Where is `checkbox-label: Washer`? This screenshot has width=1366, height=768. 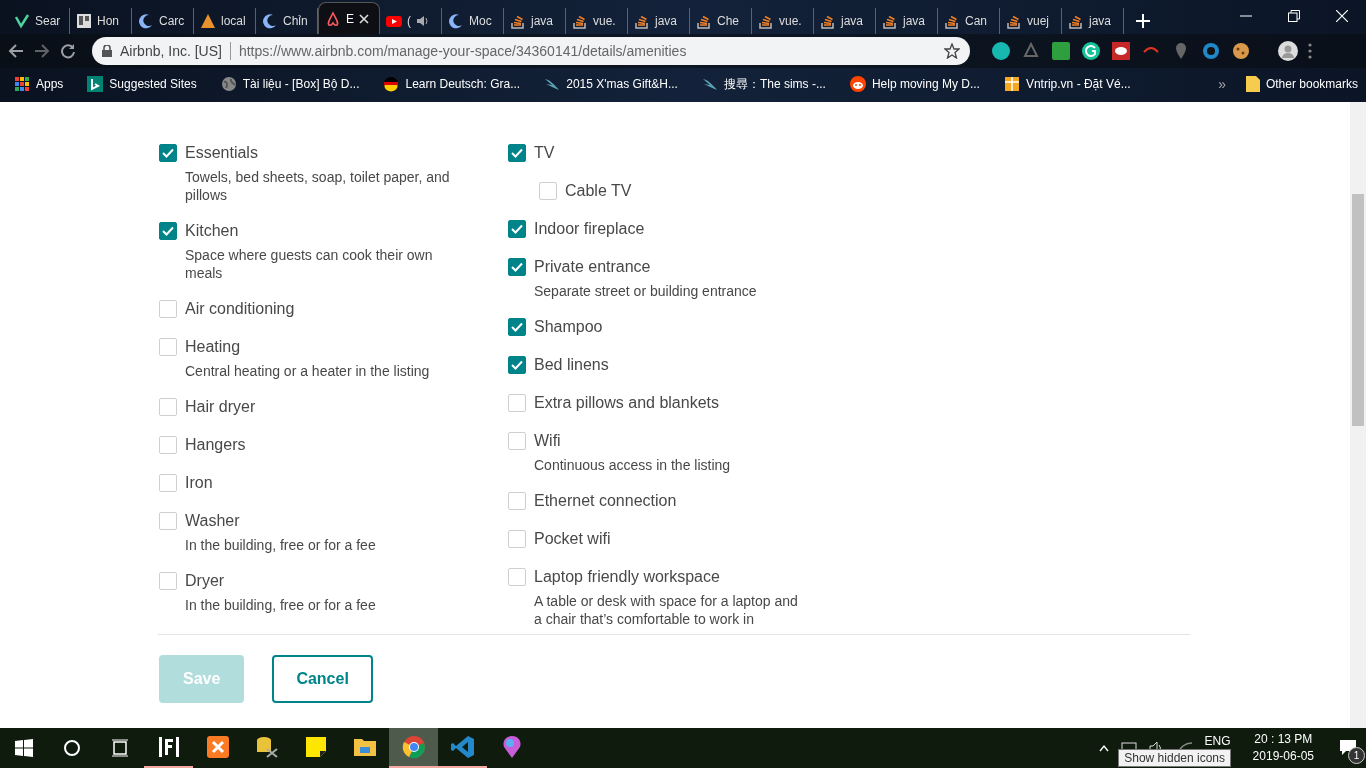
checkbox-label: Washer is located at coordinates (212, 521).